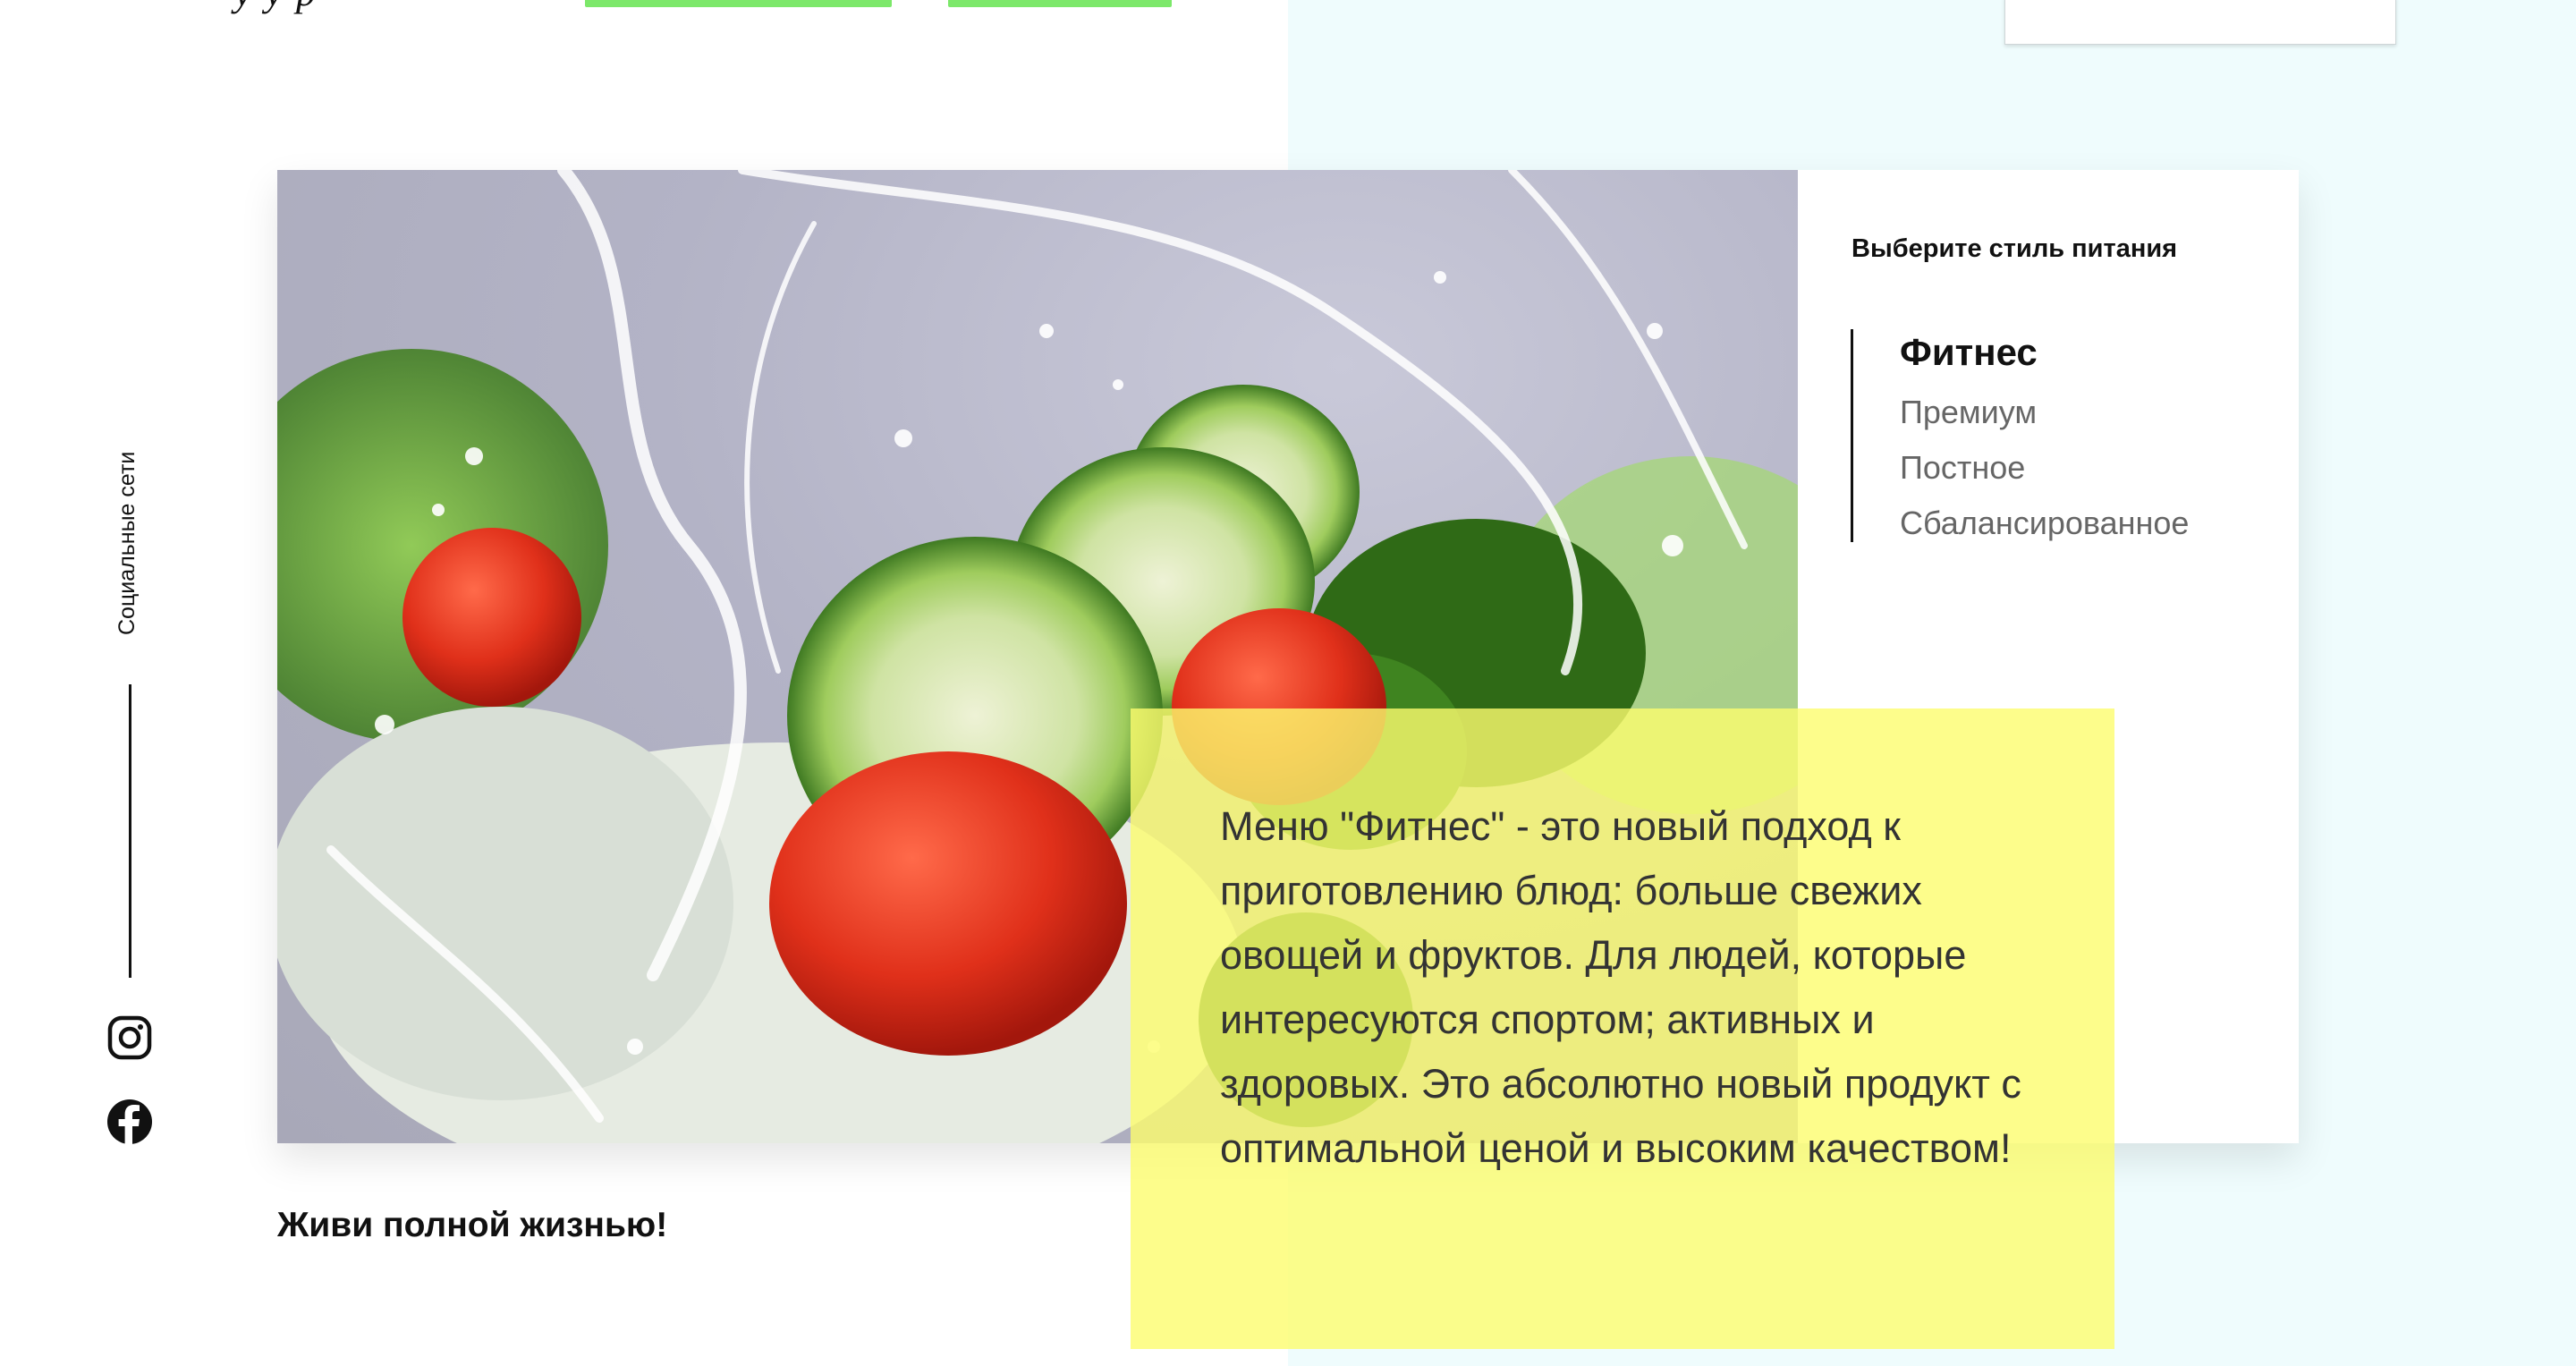 This screenshot has height=1366, width=2576. Describe the element at coordinates (1969, 352) in the screenshot. I see `diet-option-fitness: Фитнес` at that location.